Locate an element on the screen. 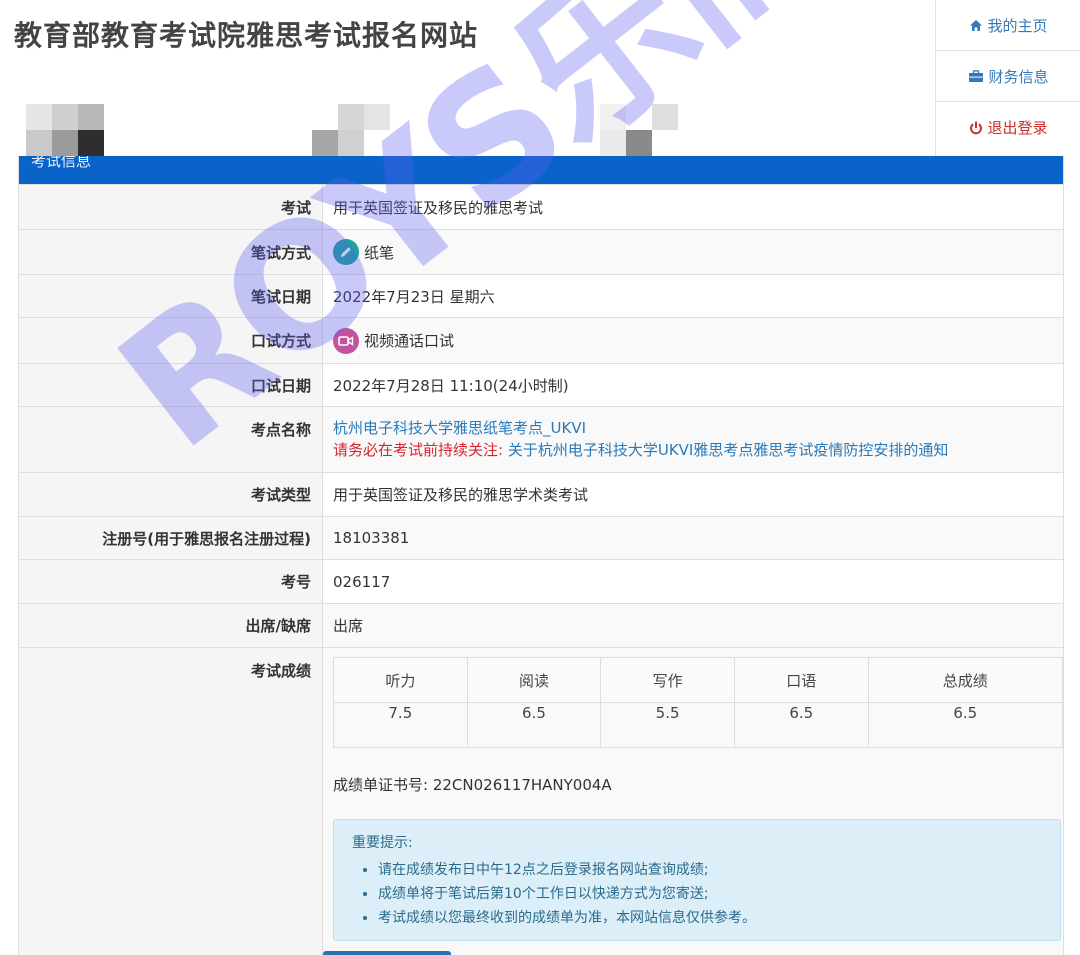 This screenshot has height=955, width=1080. score-reading: 6.5 is located at coordinates (534, 725).